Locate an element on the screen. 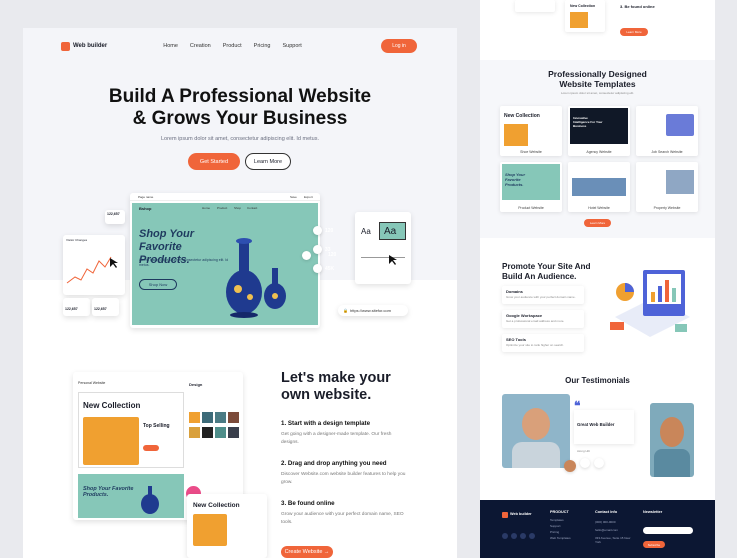  templates-learn-button: Learn More is located at coordinates (597, 223).